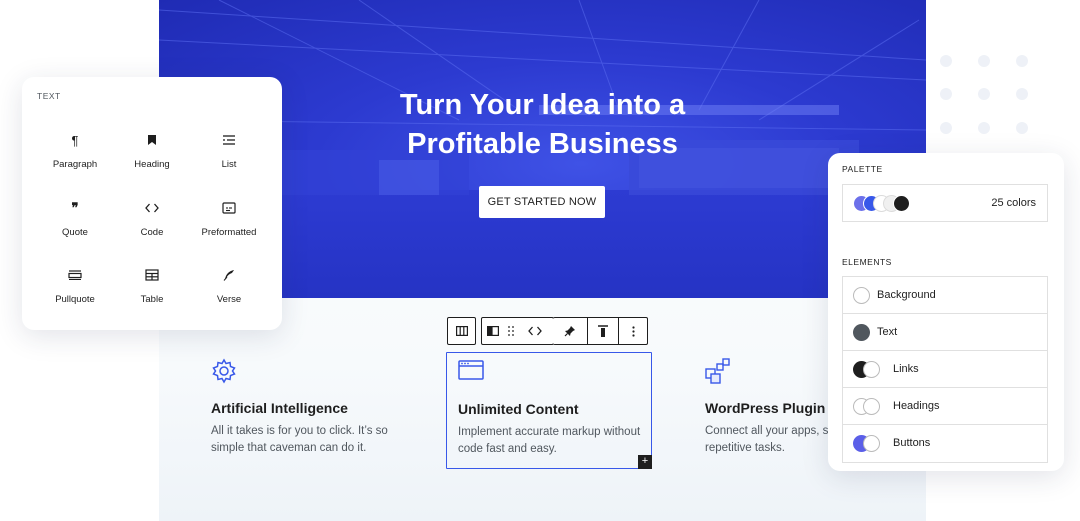 This screenshot has height=521, width=1080. What do you see at coordinates (152, 275) in the screenshot?
I see `table-icon` at bounding box center [152, 275].